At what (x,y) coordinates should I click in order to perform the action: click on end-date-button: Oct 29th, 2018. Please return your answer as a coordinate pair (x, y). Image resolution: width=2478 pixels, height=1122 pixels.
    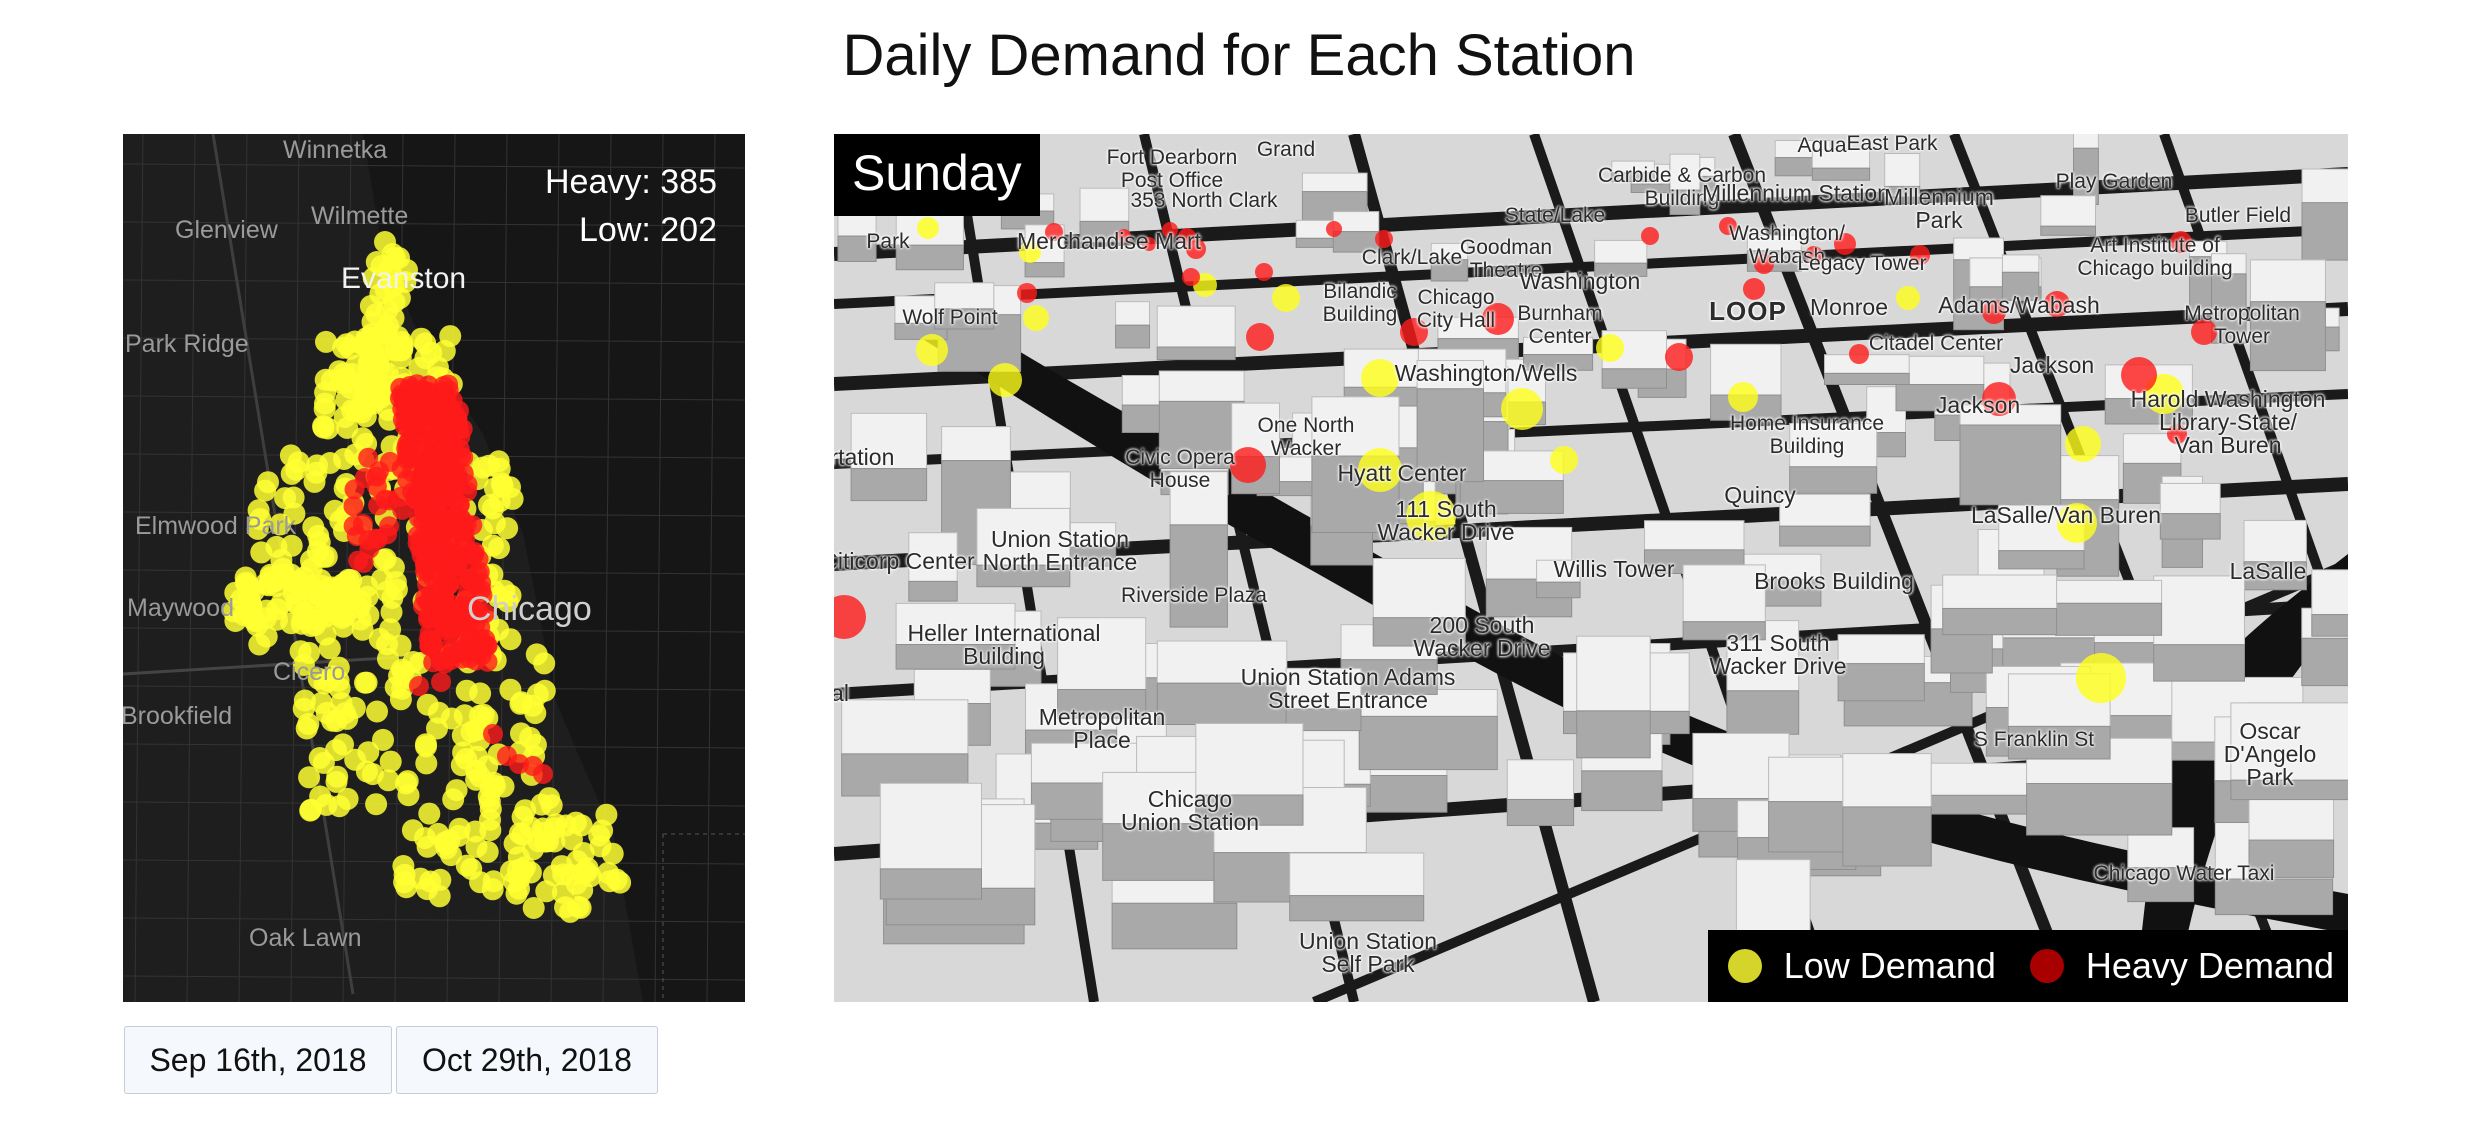
    Looking at the image, I should click on (527, 1060).